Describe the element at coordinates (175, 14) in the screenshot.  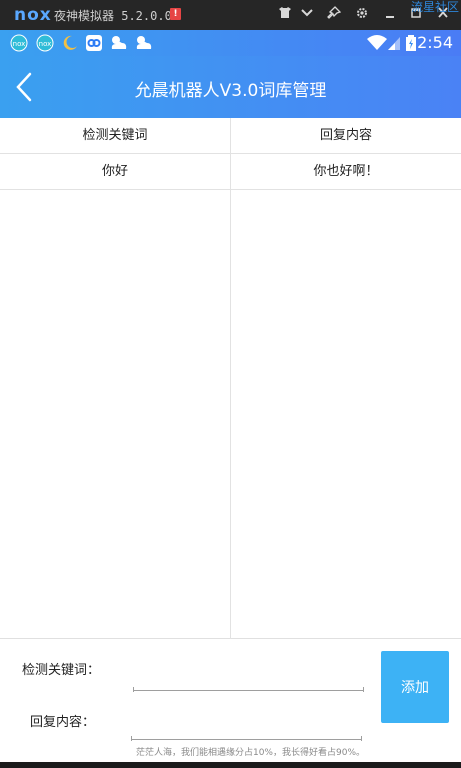
I see `alert-badge: !` at that location.